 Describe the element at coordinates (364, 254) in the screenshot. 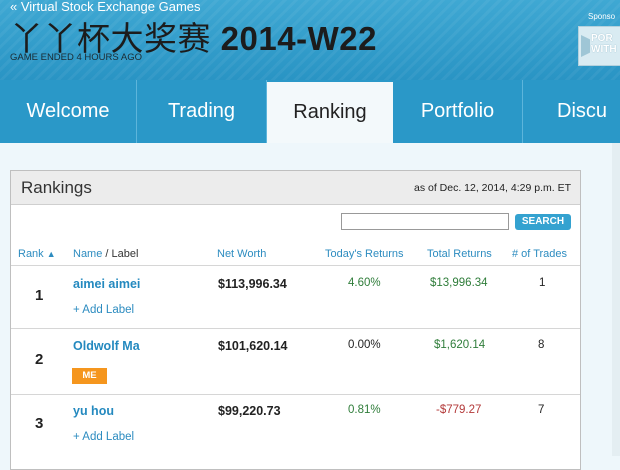

I see `column-header-todays-returns: Today's Returns` at that location.